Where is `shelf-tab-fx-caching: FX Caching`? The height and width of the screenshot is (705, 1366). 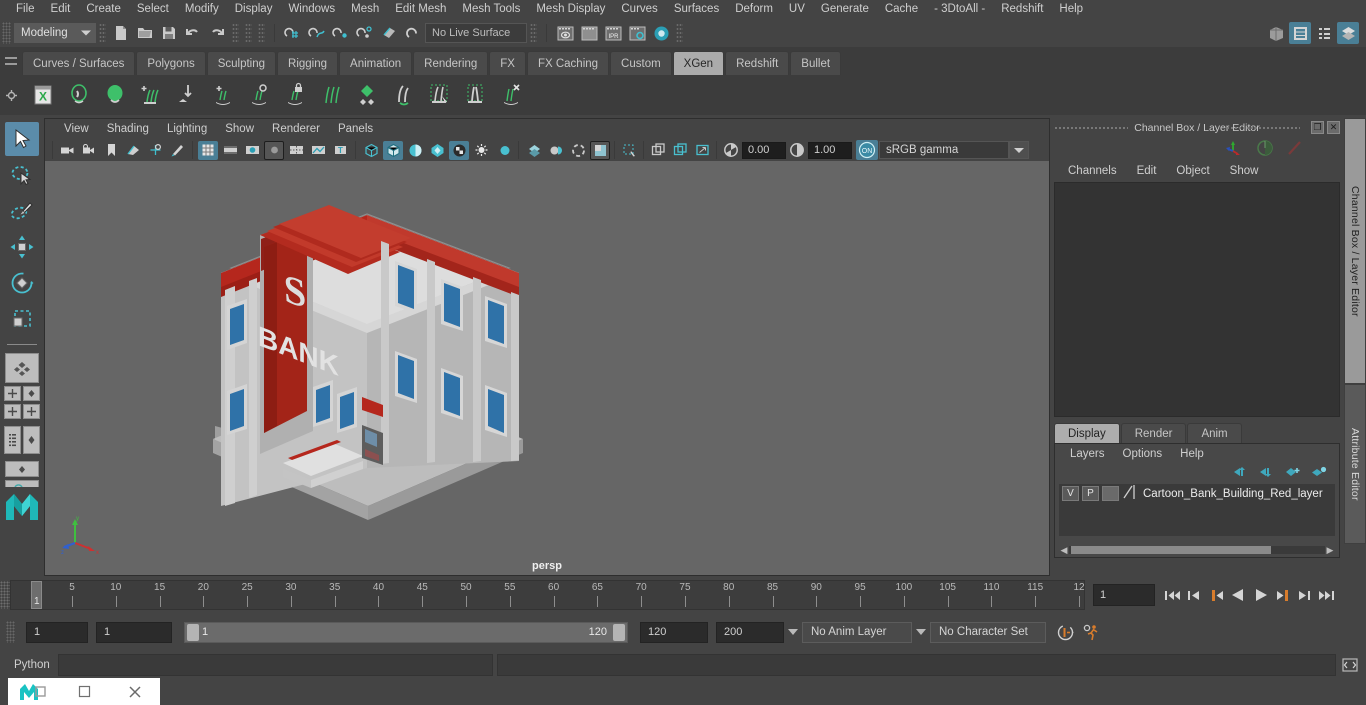
shelf-tab-fx-caching: FX Caching is located at coordinates (568, 63).